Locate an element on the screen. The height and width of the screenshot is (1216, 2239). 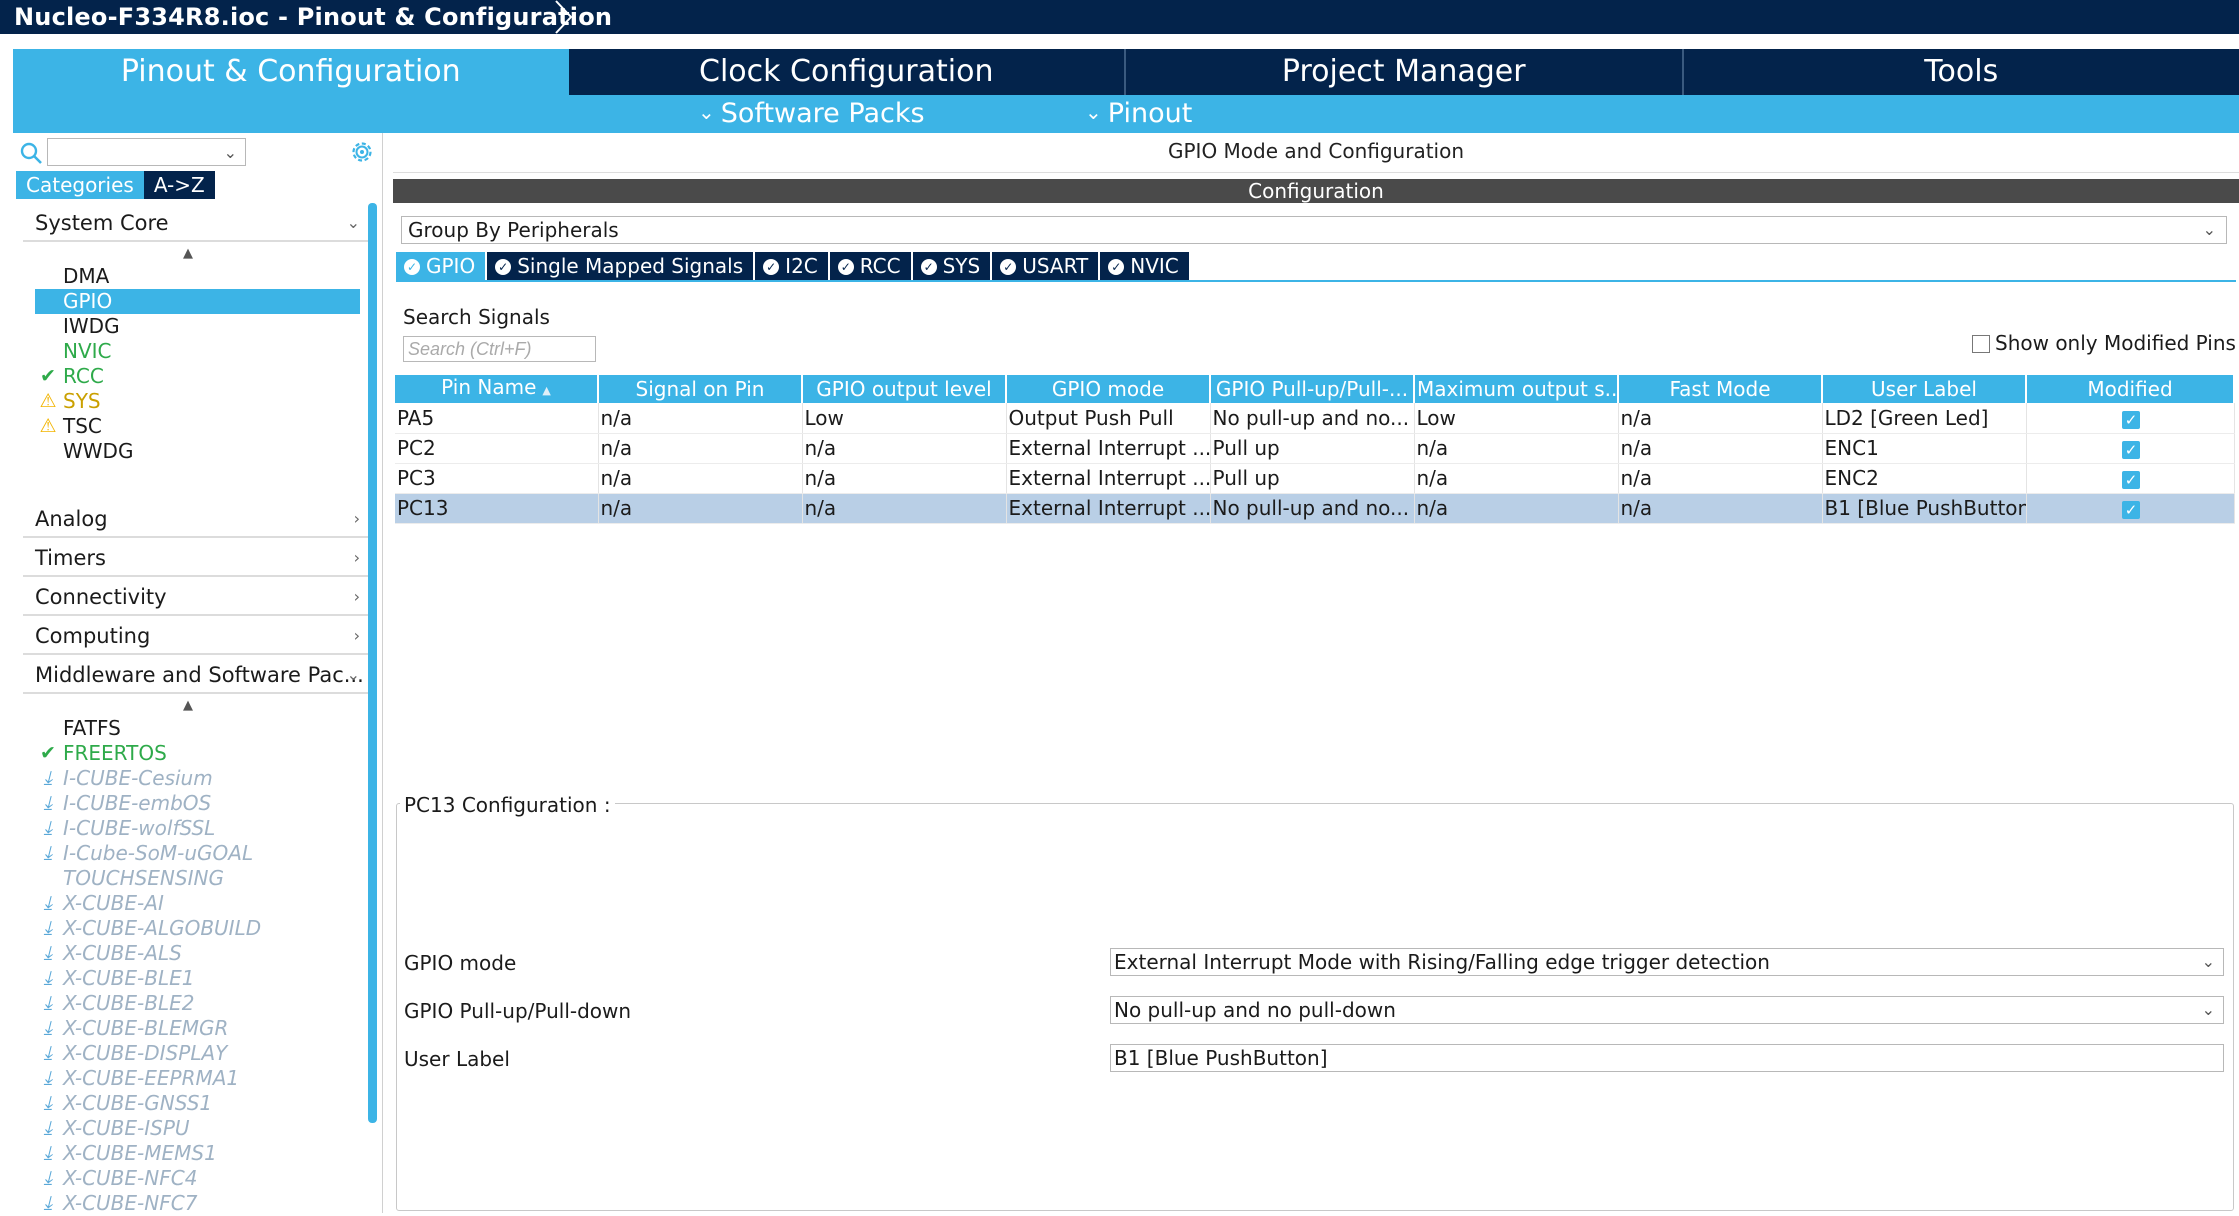
column-header: Fast Mode is located at coordinates (1720, 389).